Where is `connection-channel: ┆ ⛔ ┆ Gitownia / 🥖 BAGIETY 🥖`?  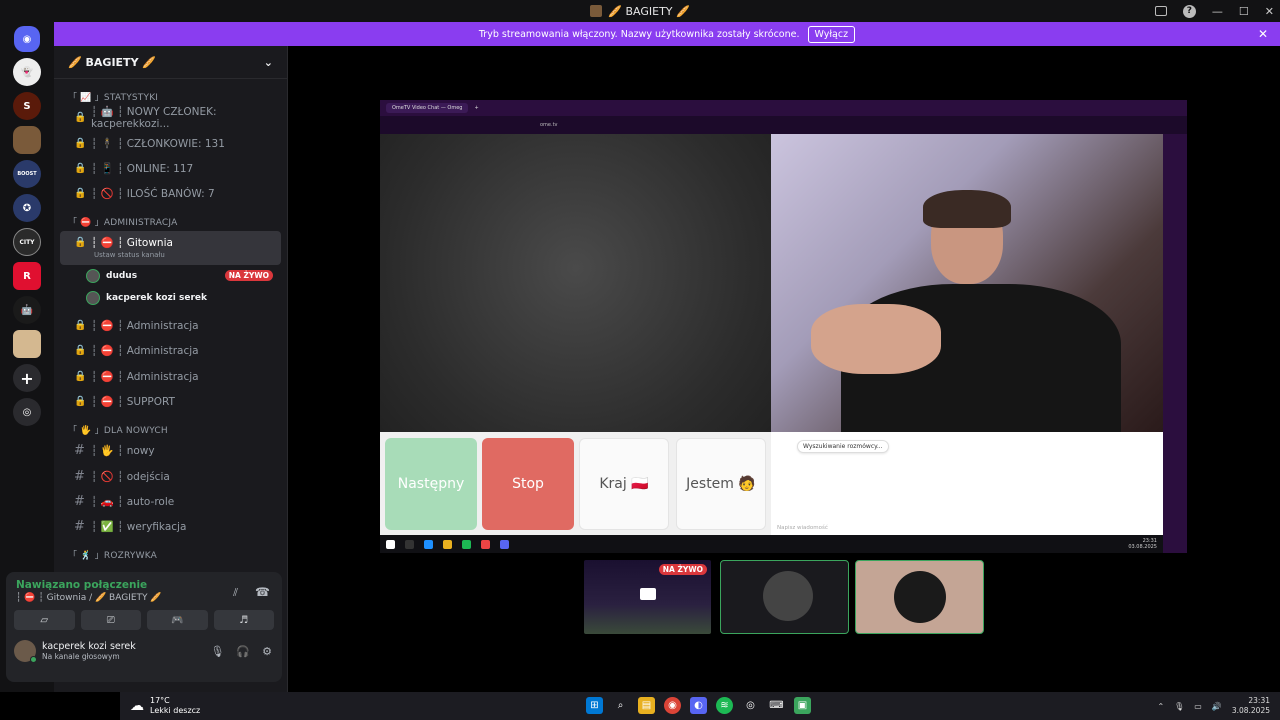 connection-channel: ┆ ⛔ ┆ Gitownia / 🥖 BAGIETY 🥖 is located at coordinates (144, 597).